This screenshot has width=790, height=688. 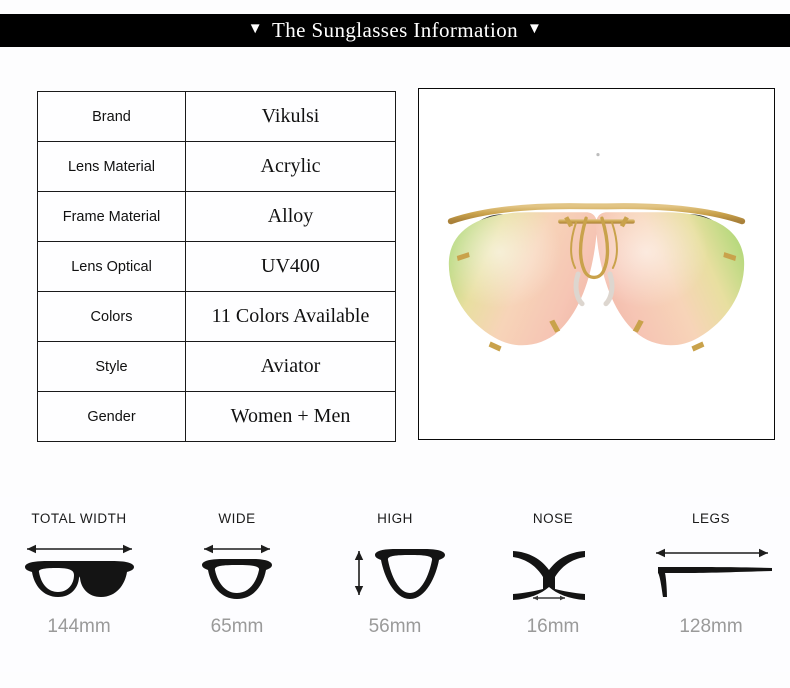 What do you see at coordinates (290, 266) in the screenshot?
I see `spec-value-lens-optical: UV400` at bounding box center [290, 266].